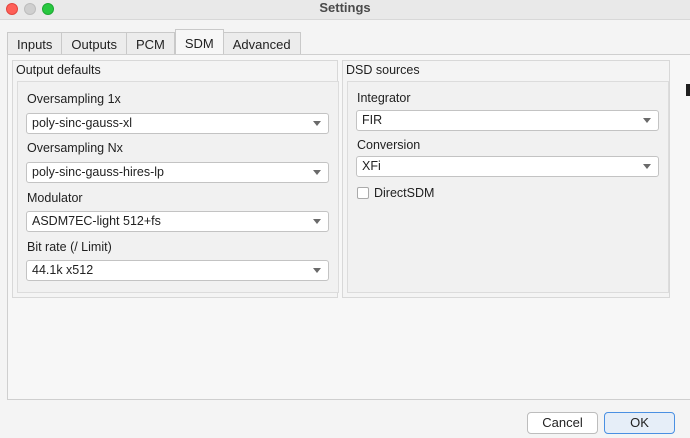 This screenshot has height=438, width=690. What do you see at coordinates (34, 44) in the screenshot?
I see `tab-inputs: Inputs` at bounding box center [34, 44].